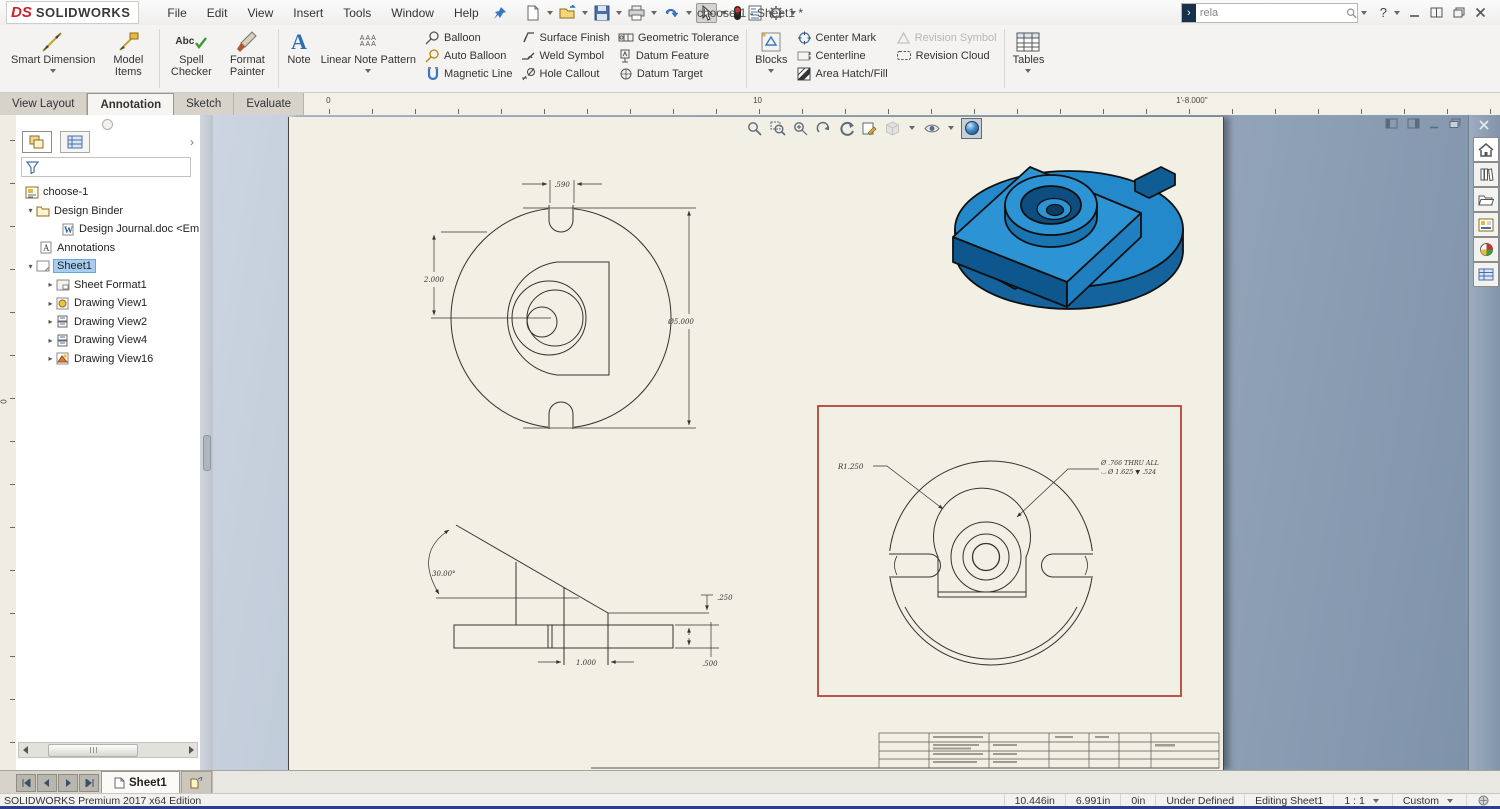 The image size is (1500, 809). Describe the element at coordinates (25, 750) in the screenshot. I see `scroll-left-arrow` at that location.